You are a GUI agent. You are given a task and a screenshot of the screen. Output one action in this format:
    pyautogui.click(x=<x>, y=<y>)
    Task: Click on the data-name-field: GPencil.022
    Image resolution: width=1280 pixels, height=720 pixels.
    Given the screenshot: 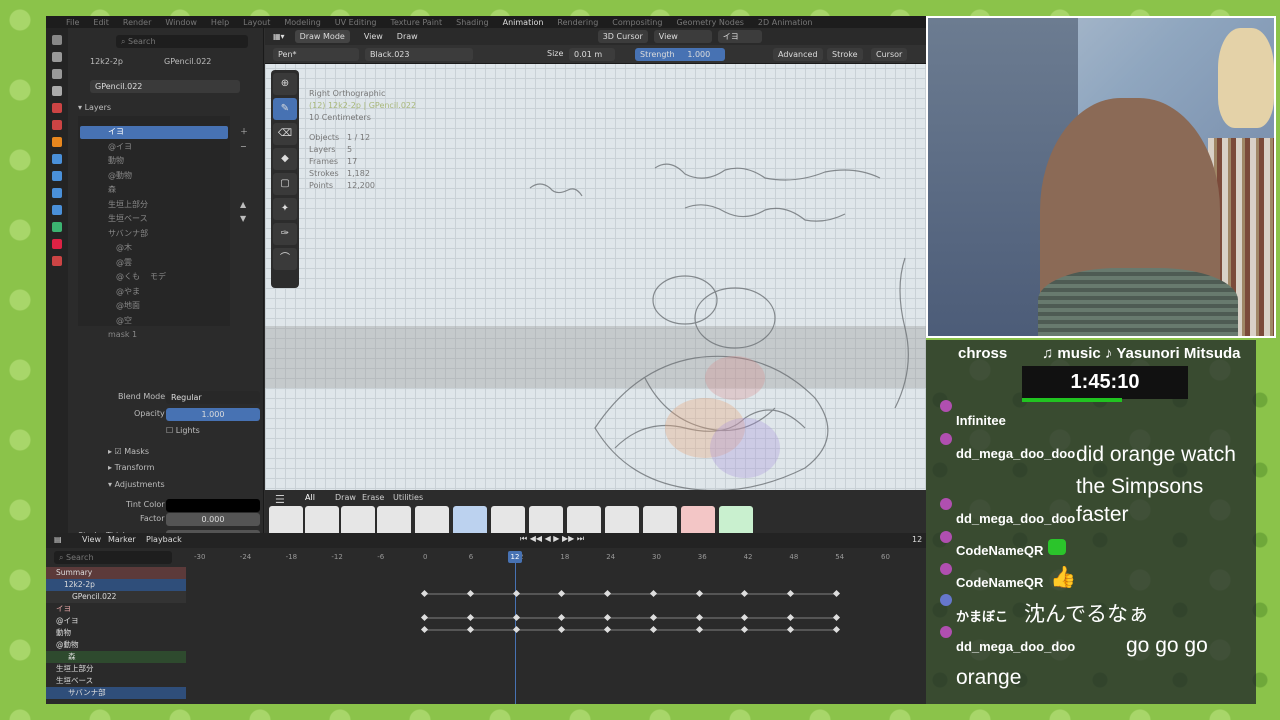 What is the action you would take?
    pyautogui.click(x=165, y=86)
    